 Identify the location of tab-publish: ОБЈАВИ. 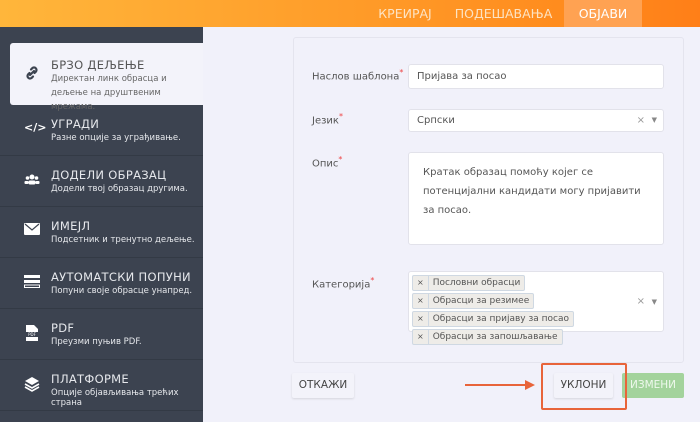
(603, 13).